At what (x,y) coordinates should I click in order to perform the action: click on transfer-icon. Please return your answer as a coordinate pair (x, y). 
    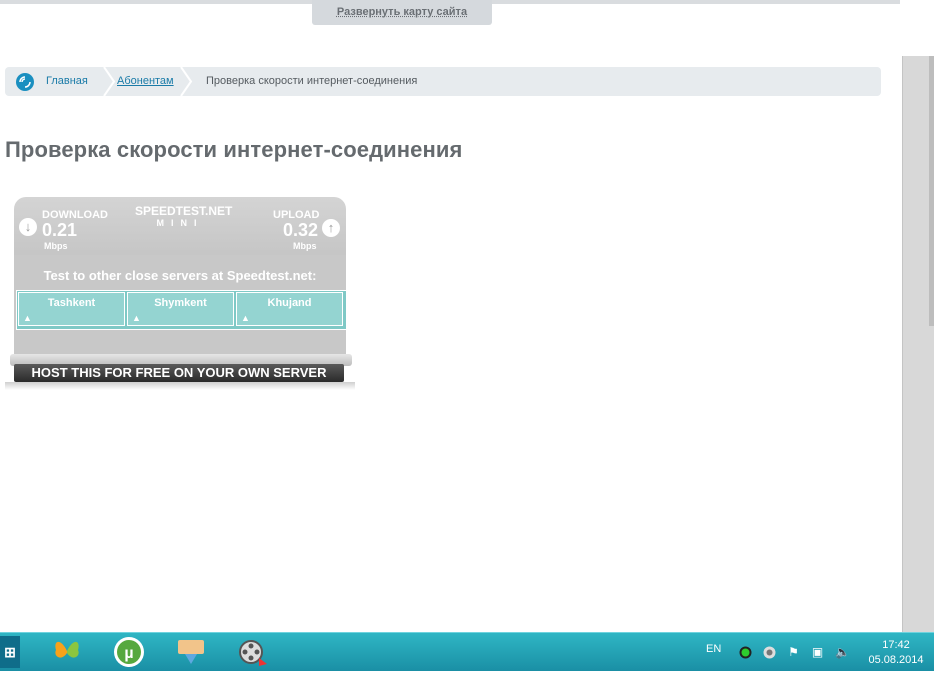
    Looking at the image, I should click on (191, 652).